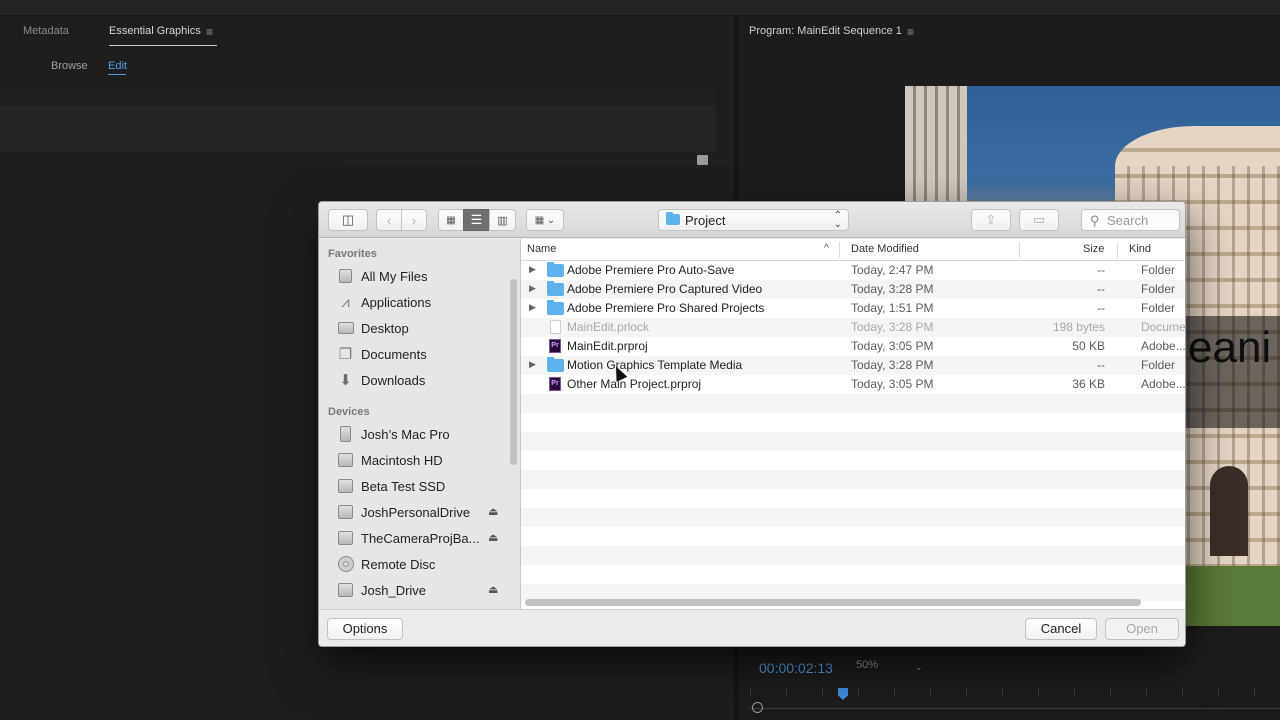 This screenshot has width=1280, height=720. What do you see at coordinates (209, 32) in the screenshot?
I see `panel-menu-icon: ≡` at bounding box center [209, 32].